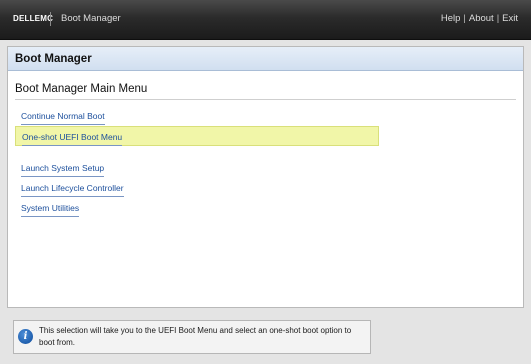  I want to click on menu-item-label: System Utilities, so click(50, 208).